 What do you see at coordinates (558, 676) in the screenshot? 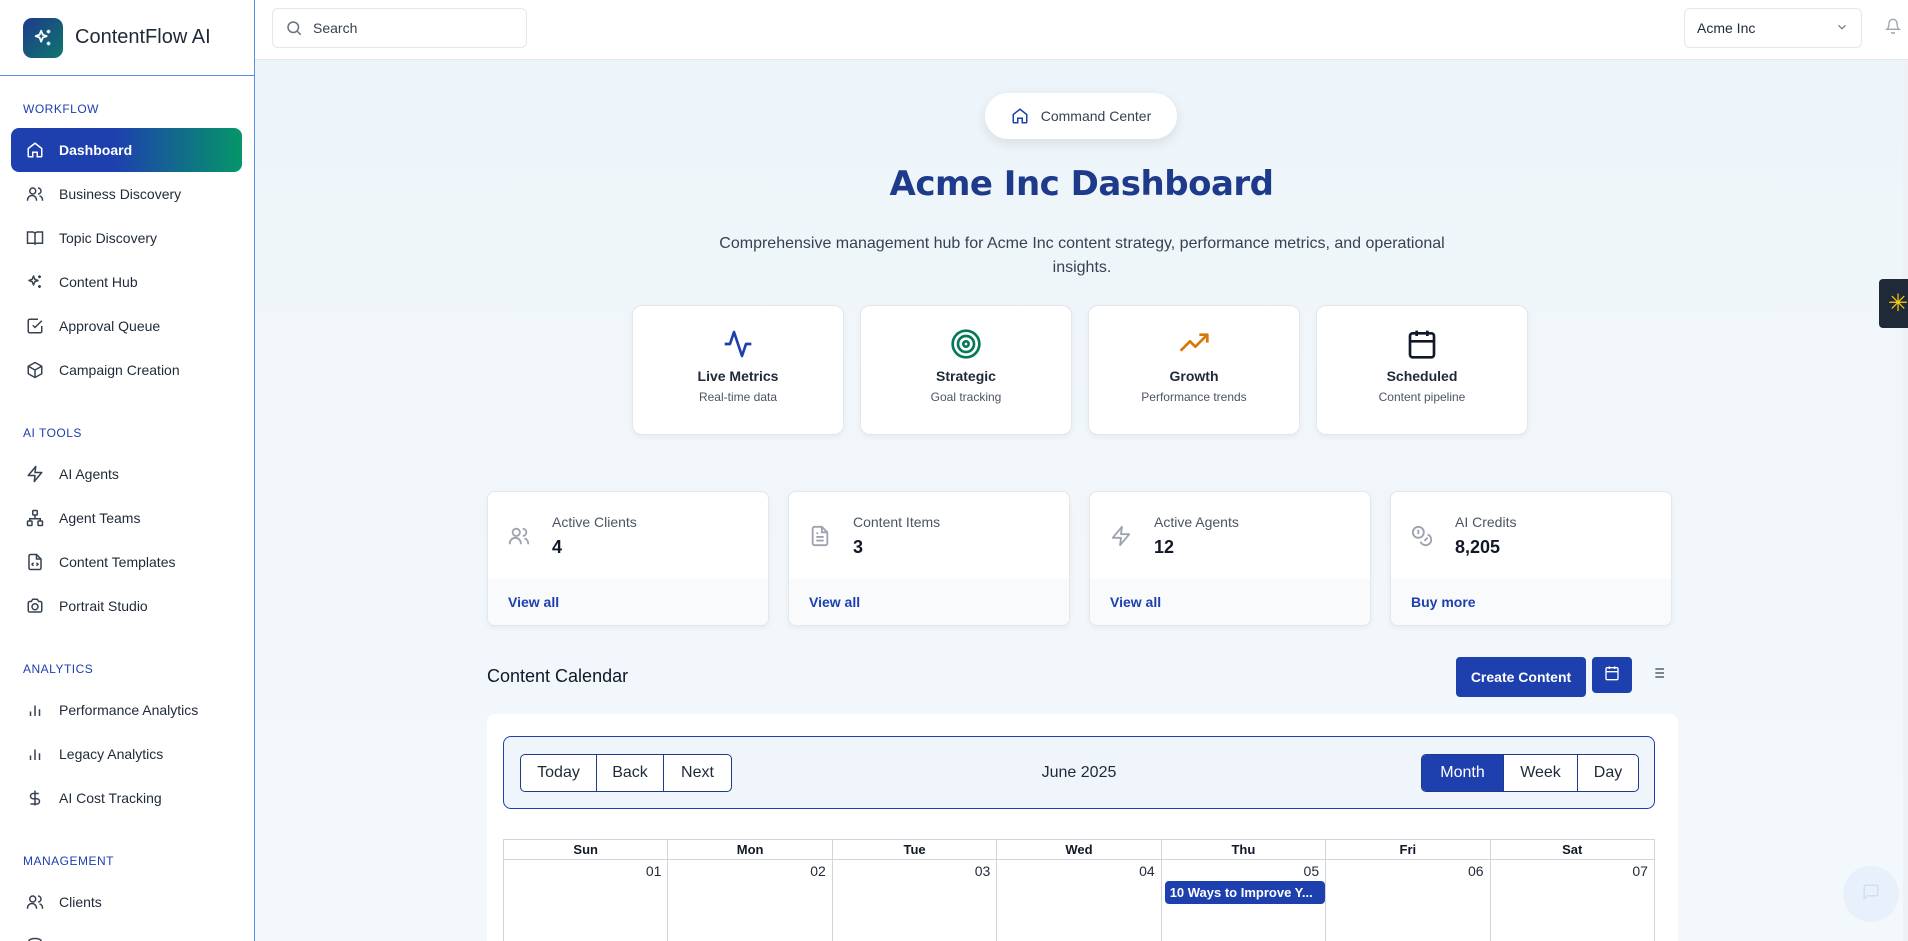
I see `calendar-title: Content Calendar` at bounding box center [558, 676].